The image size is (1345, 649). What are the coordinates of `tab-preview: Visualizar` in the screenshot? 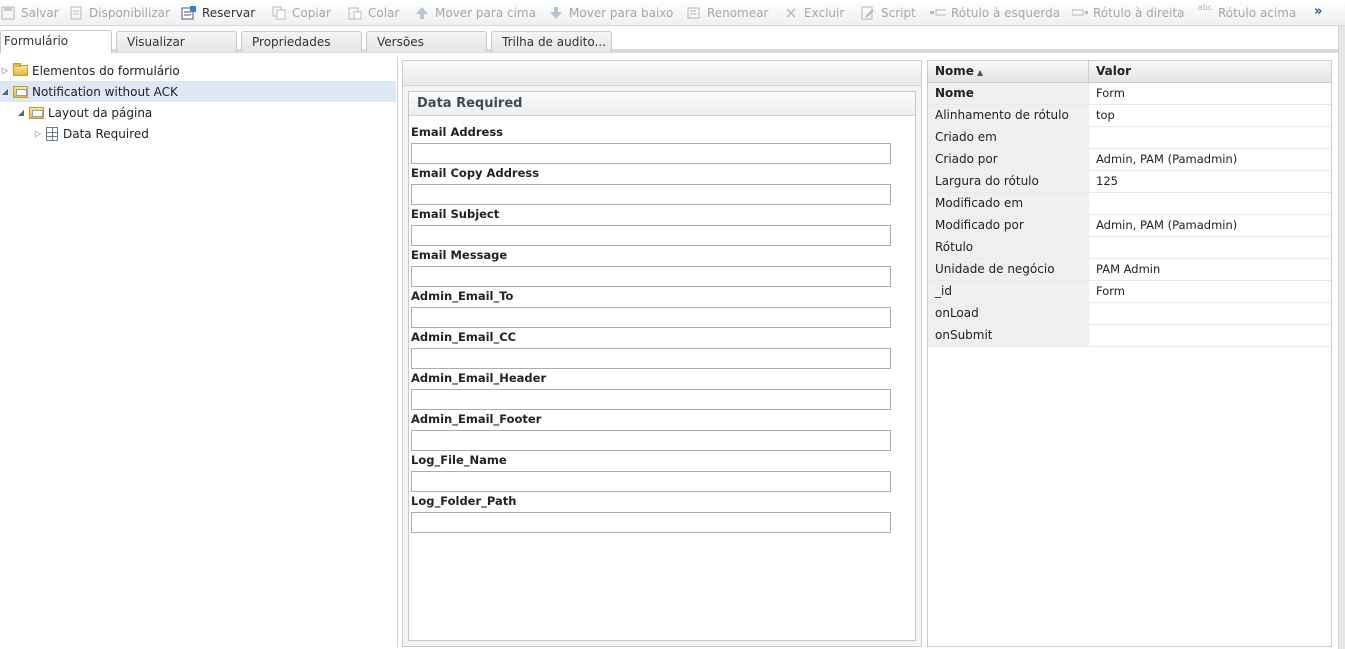 It's located at (176, 41).